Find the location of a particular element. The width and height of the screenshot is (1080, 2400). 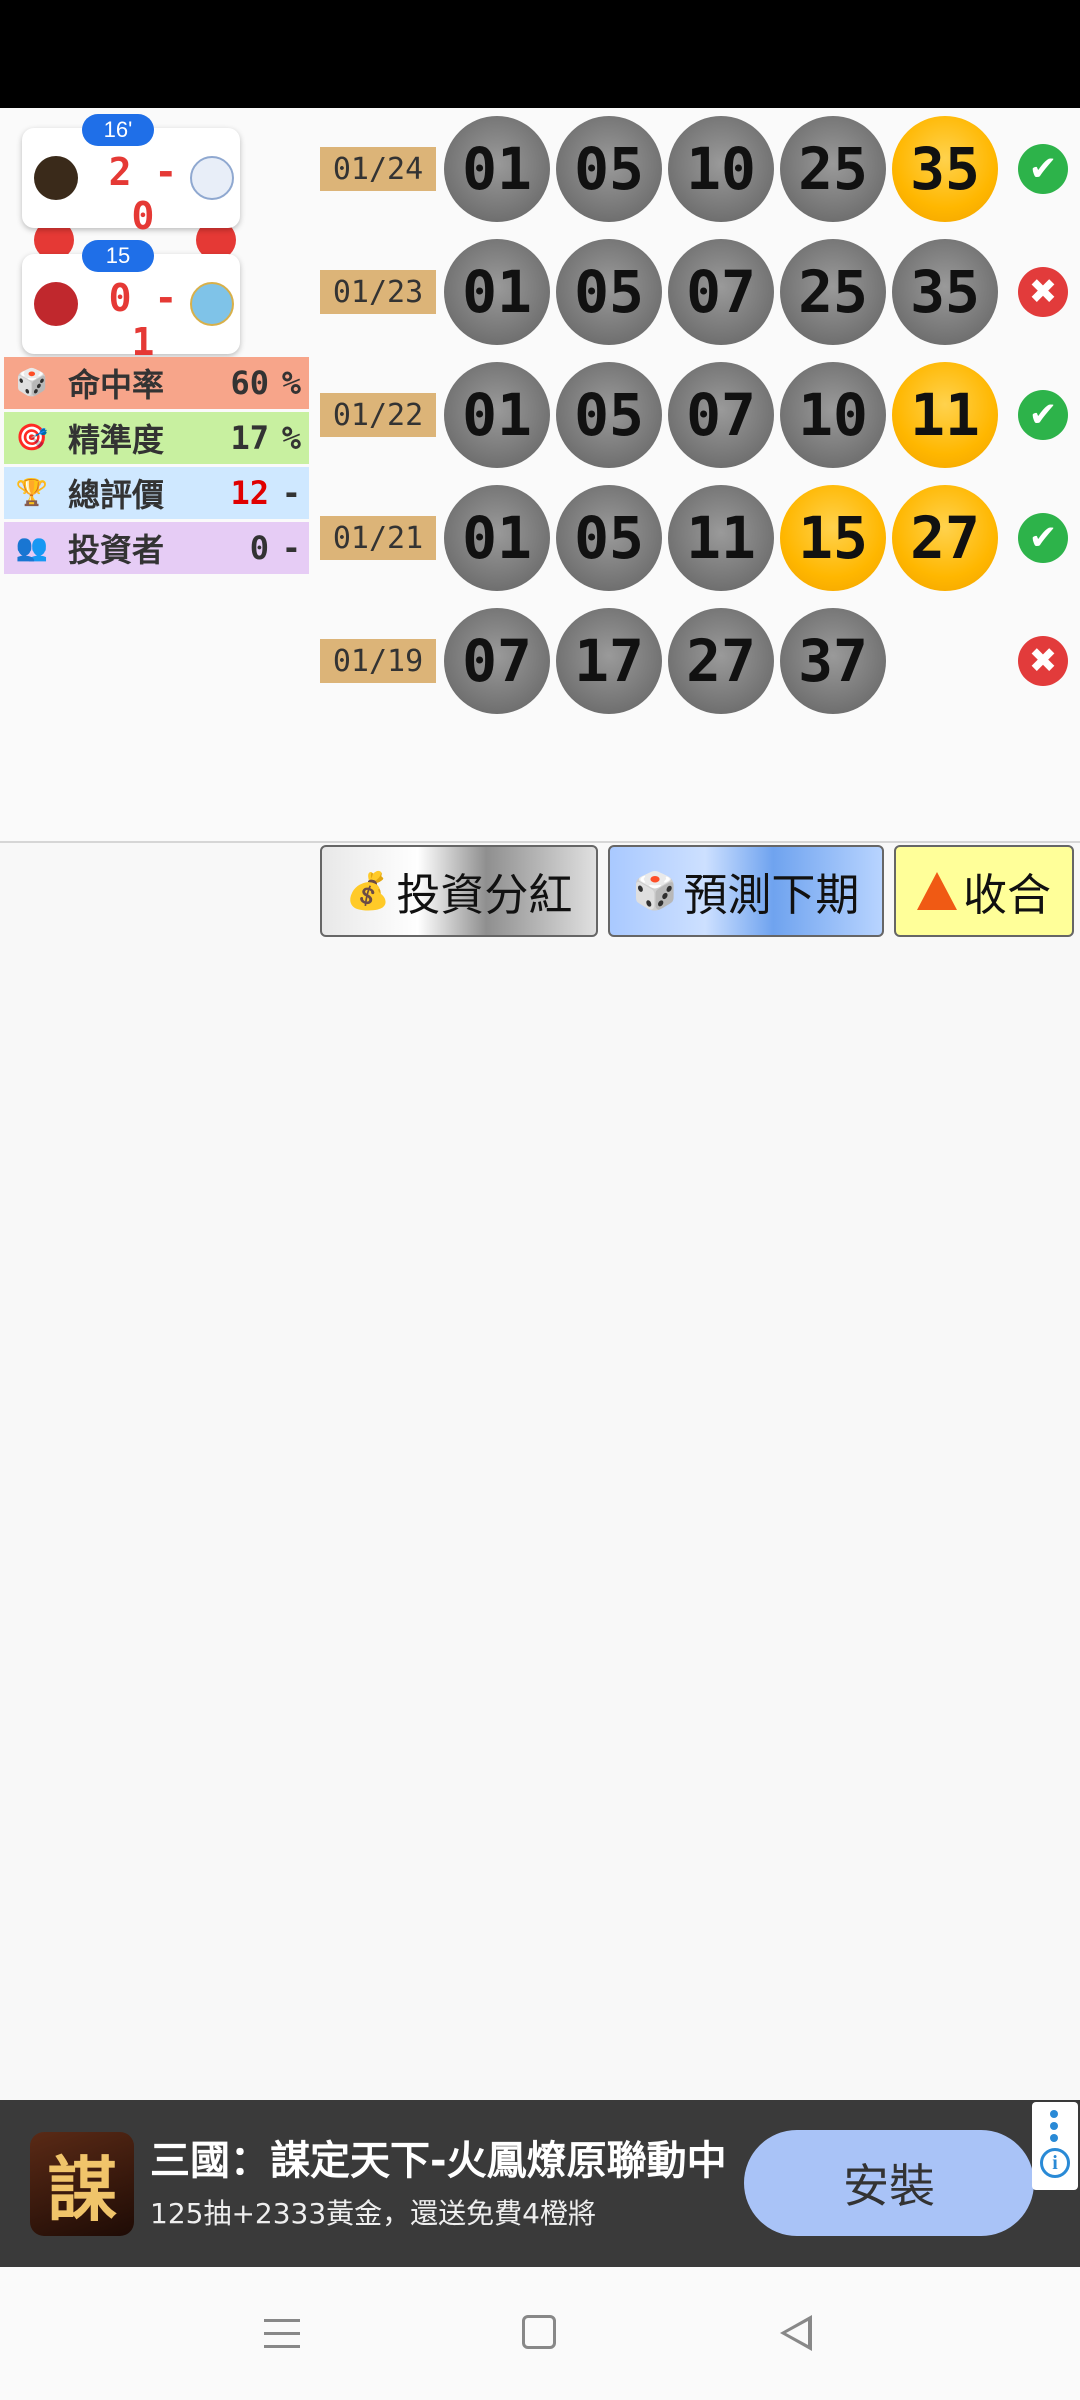

stat-label: 命中率 is located at coordinates (116, 385).